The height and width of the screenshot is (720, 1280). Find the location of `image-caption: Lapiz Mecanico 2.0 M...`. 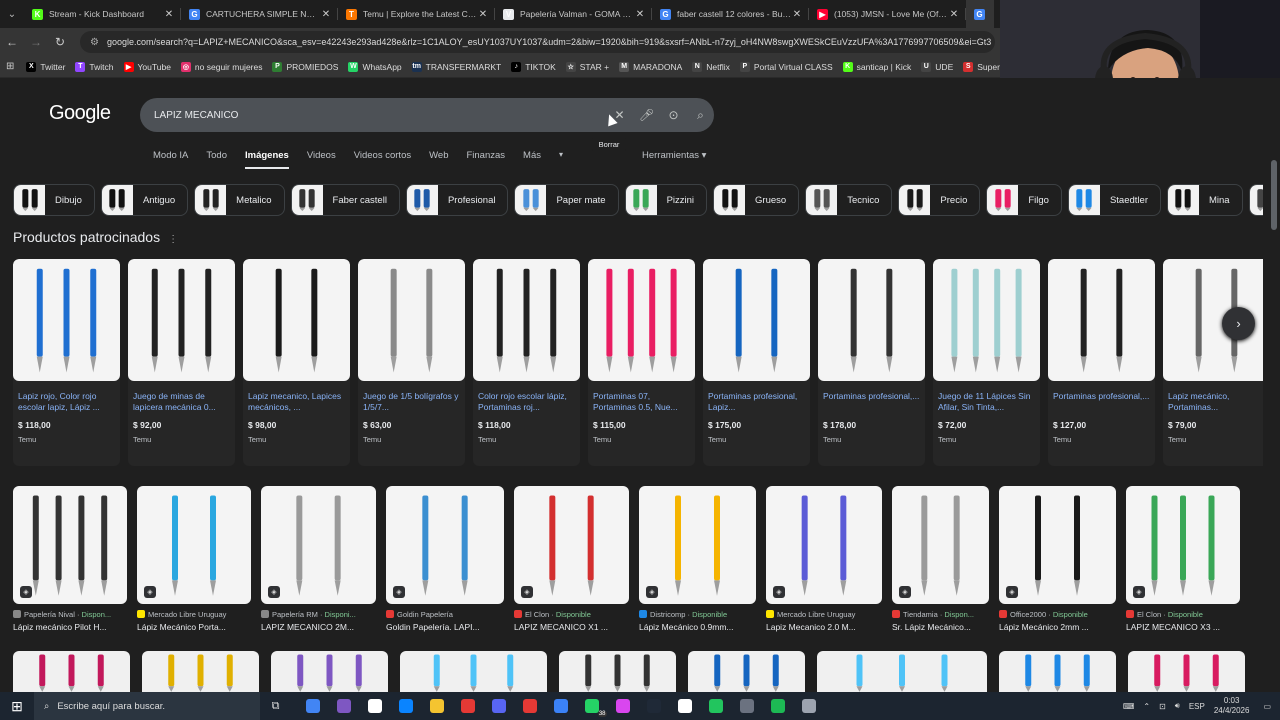

image-caption: Lapiz Mecanico 2.0 M... is located at coordinates (824, 627).